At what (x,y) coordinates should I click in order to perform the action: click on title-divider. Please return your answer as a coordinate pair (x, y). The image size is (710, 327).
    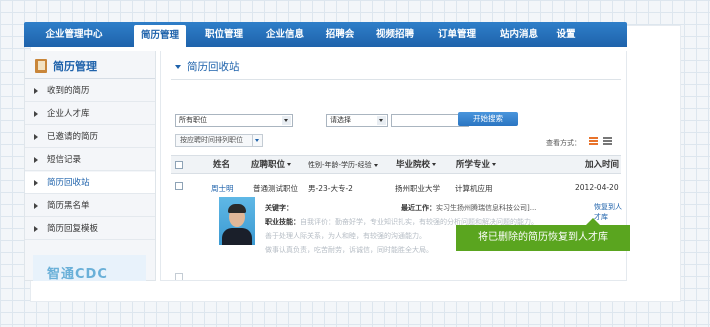
    Looking at the image, I should click on (396, 79).